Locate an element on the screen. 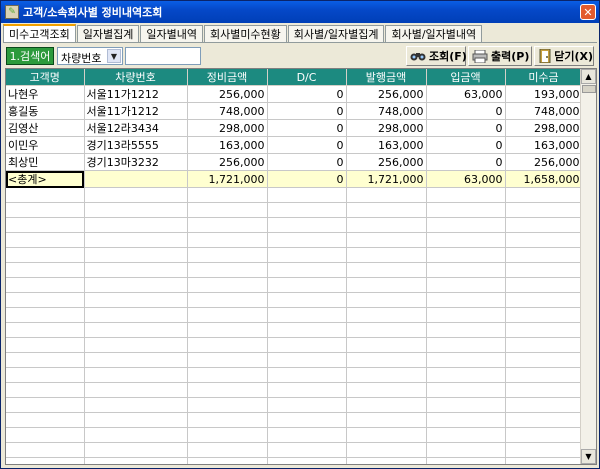 Image resolution: width=600 pixels, height=469 pixels. search-field-select: 차량번호 ▼ is located at coordinates (90, 56).